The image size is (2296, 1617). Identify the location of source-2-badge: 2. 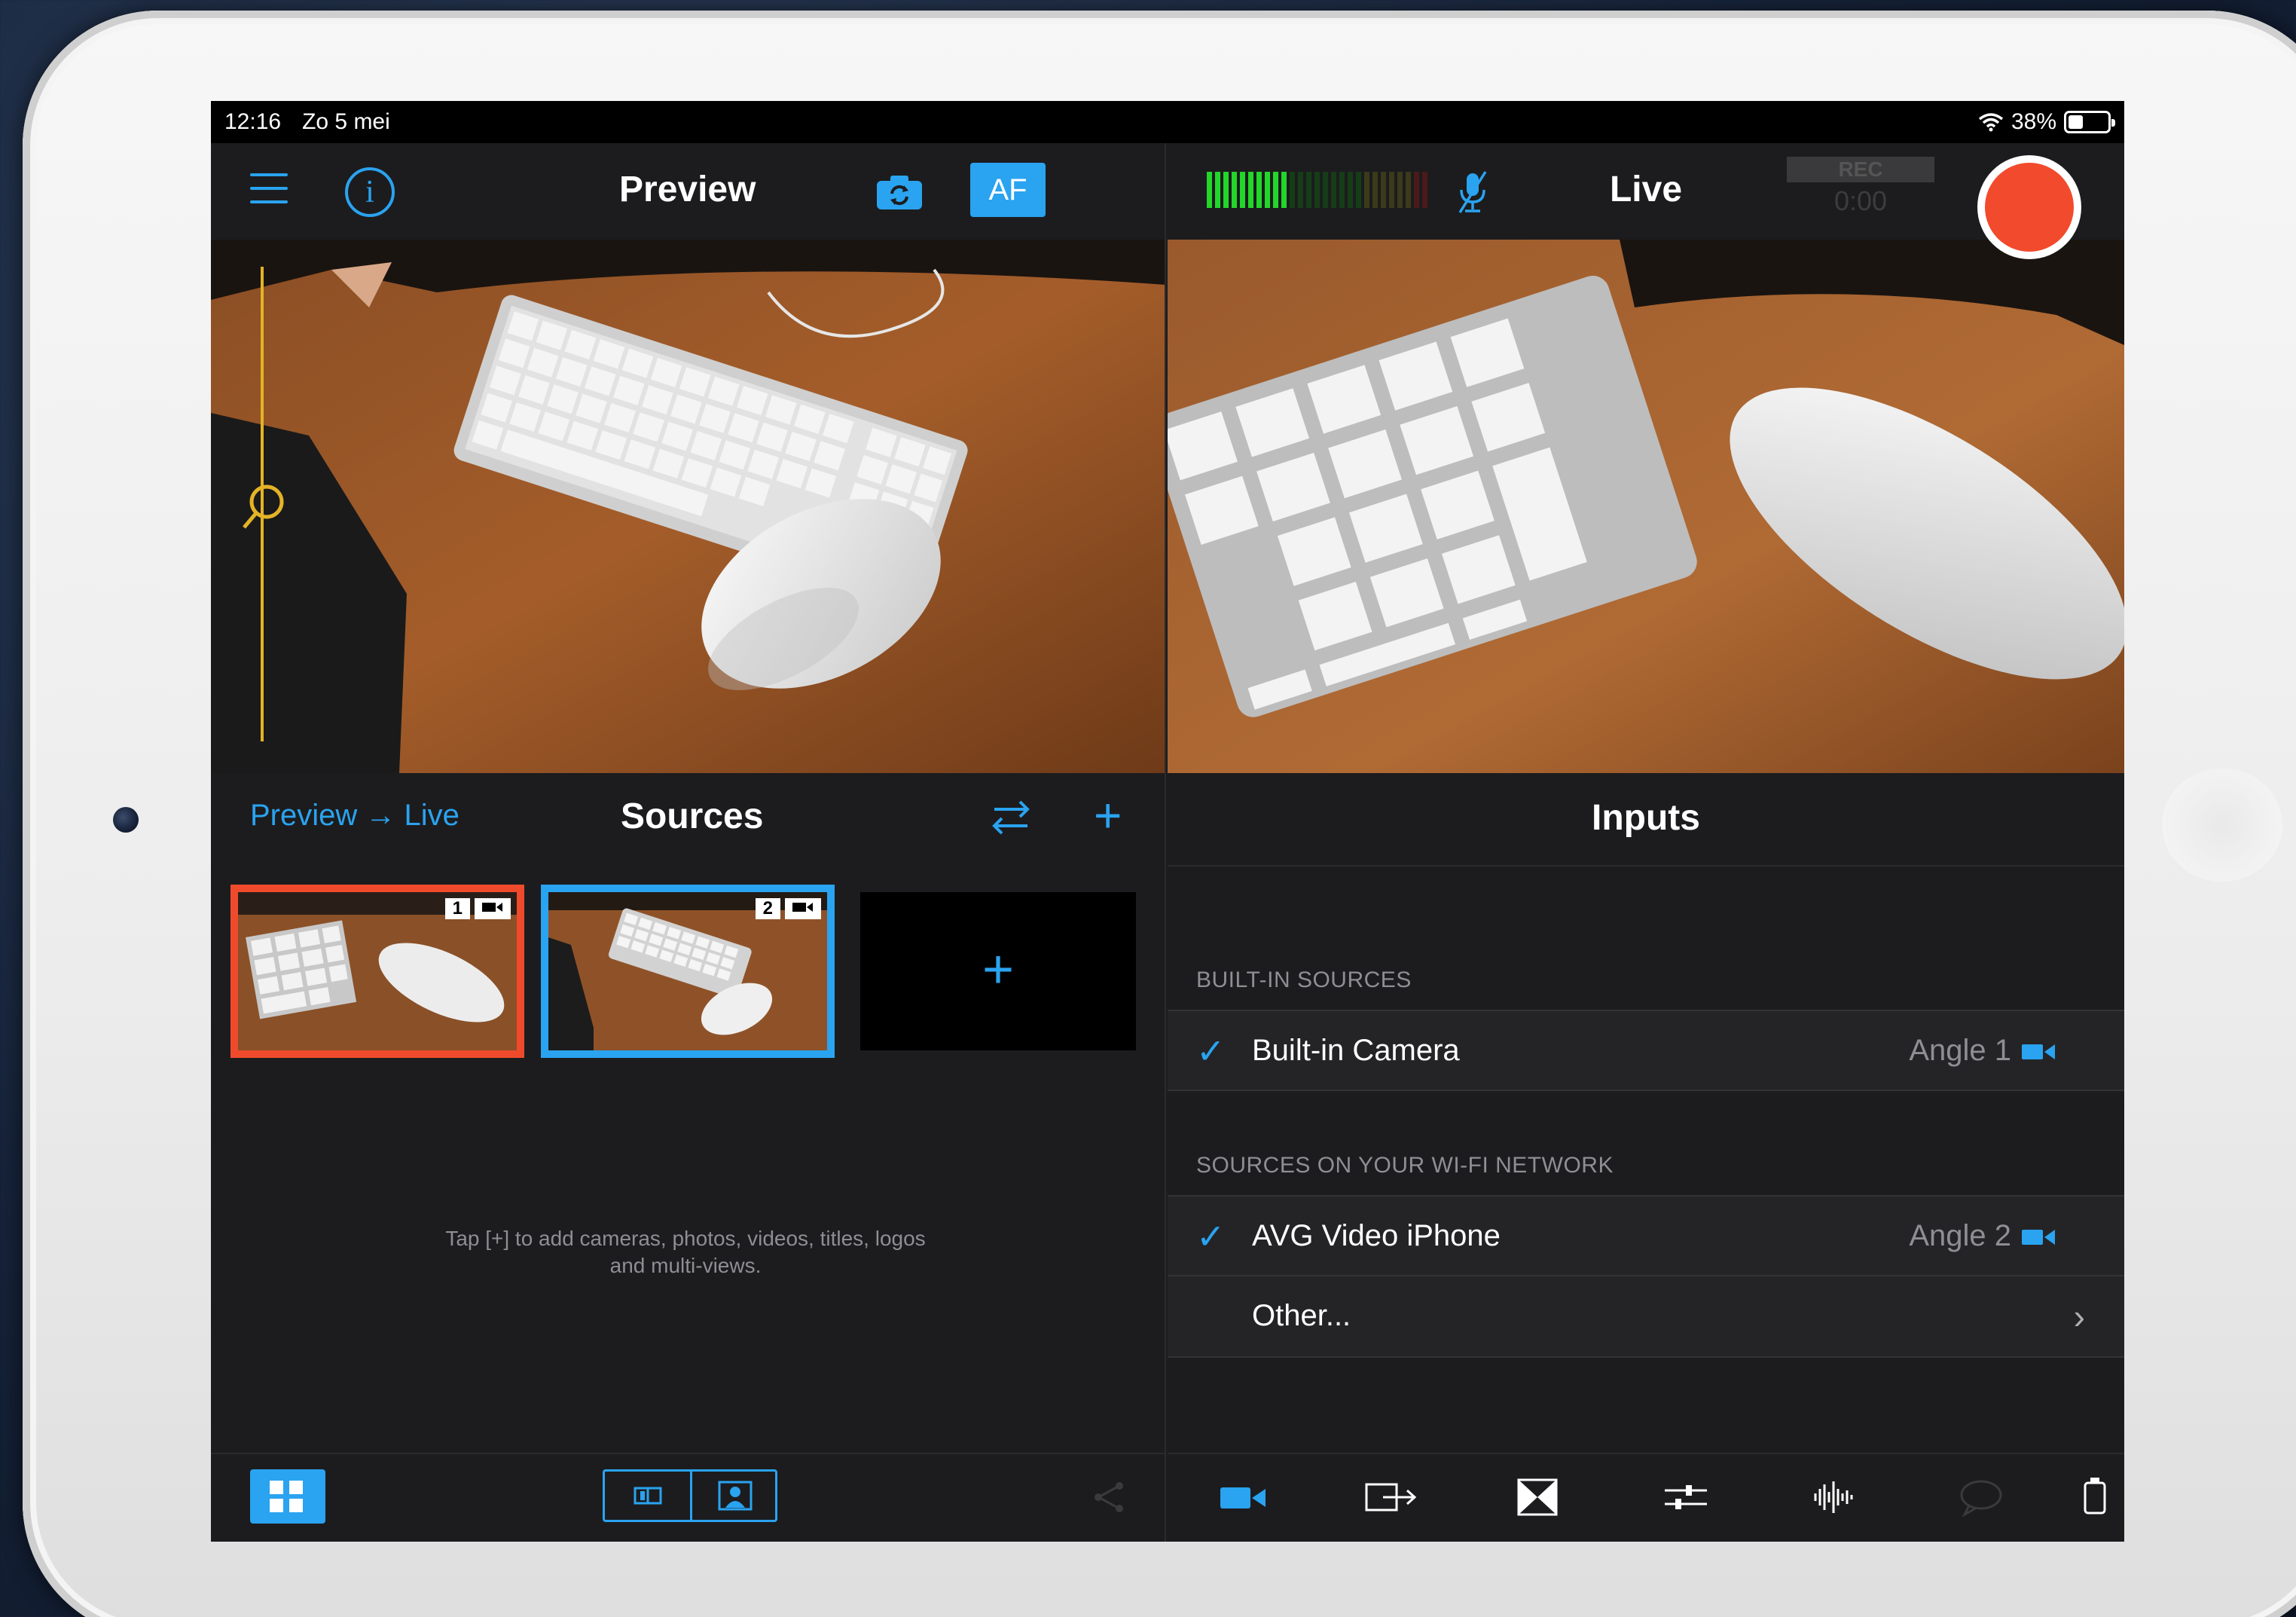
(788, 908).